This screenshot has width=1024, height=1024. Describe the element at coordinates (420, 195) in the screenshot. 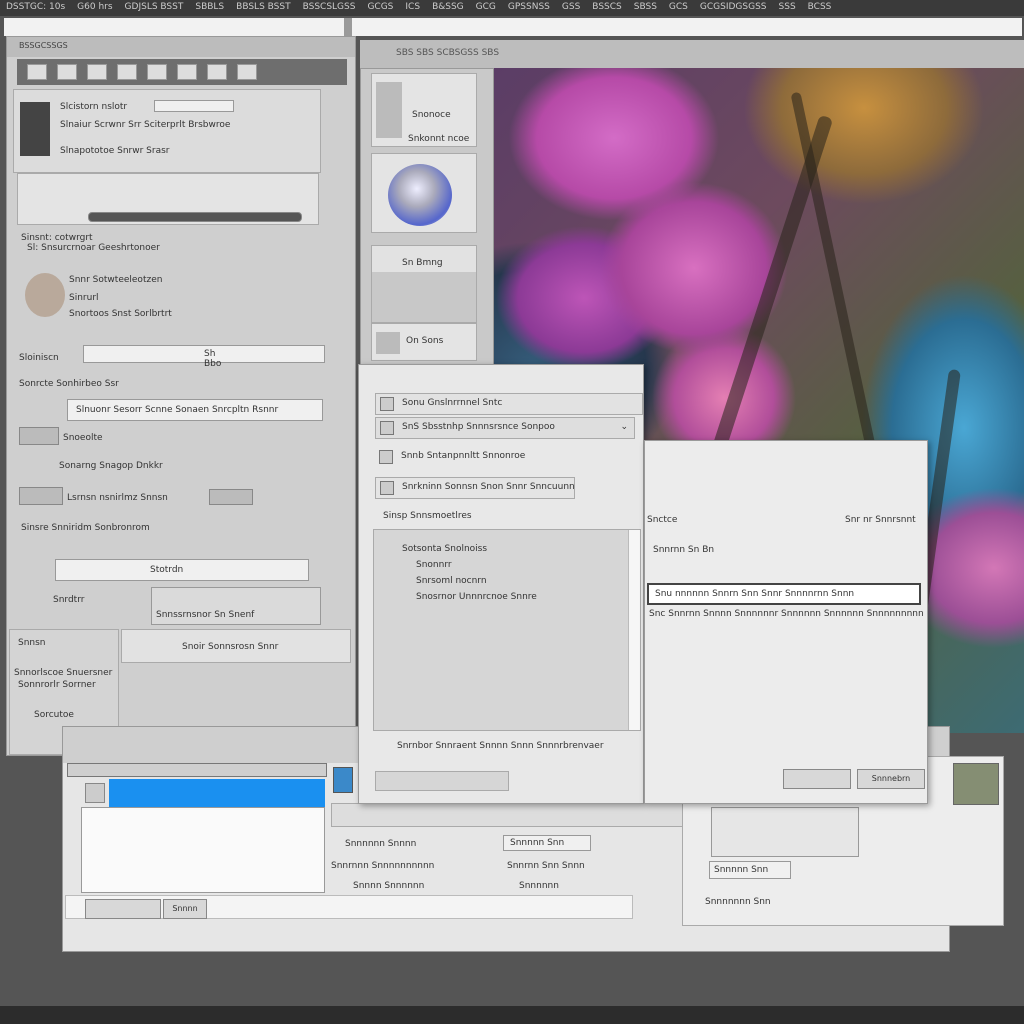

I see `sphere-preview` at that location.